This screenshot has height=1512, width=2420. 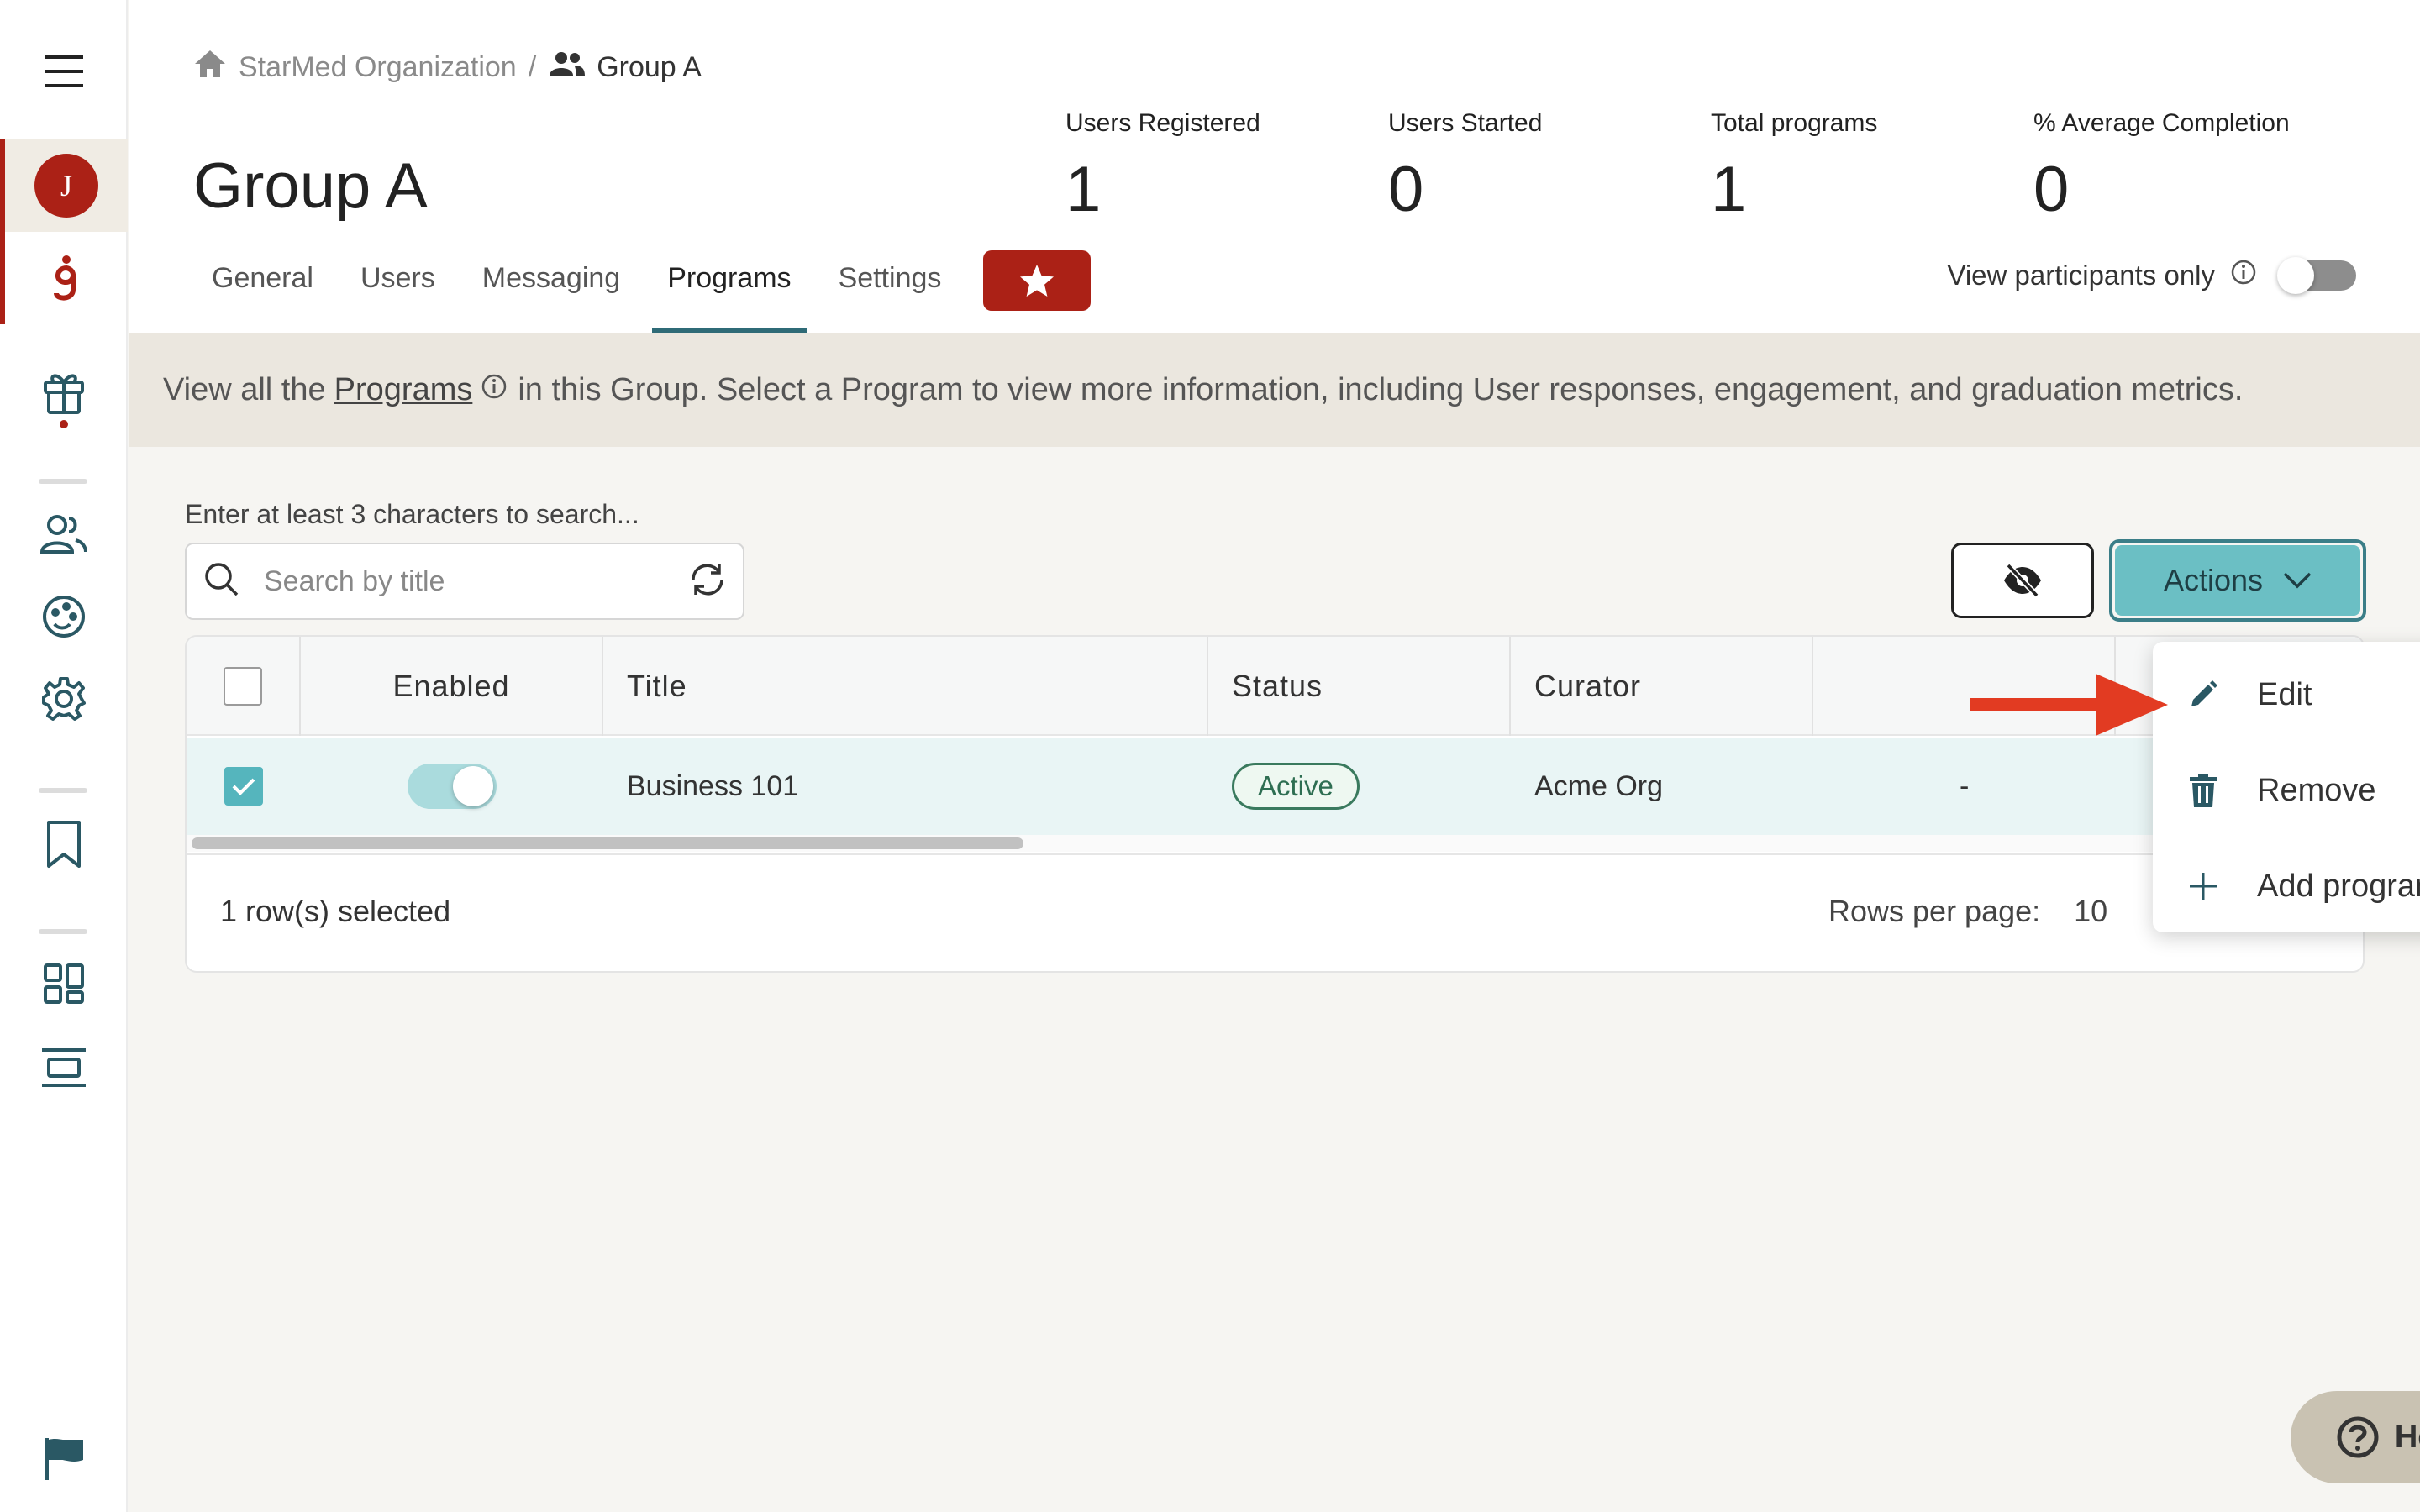 I want to click on programs-link: Programs, so click(x=404, y=390).